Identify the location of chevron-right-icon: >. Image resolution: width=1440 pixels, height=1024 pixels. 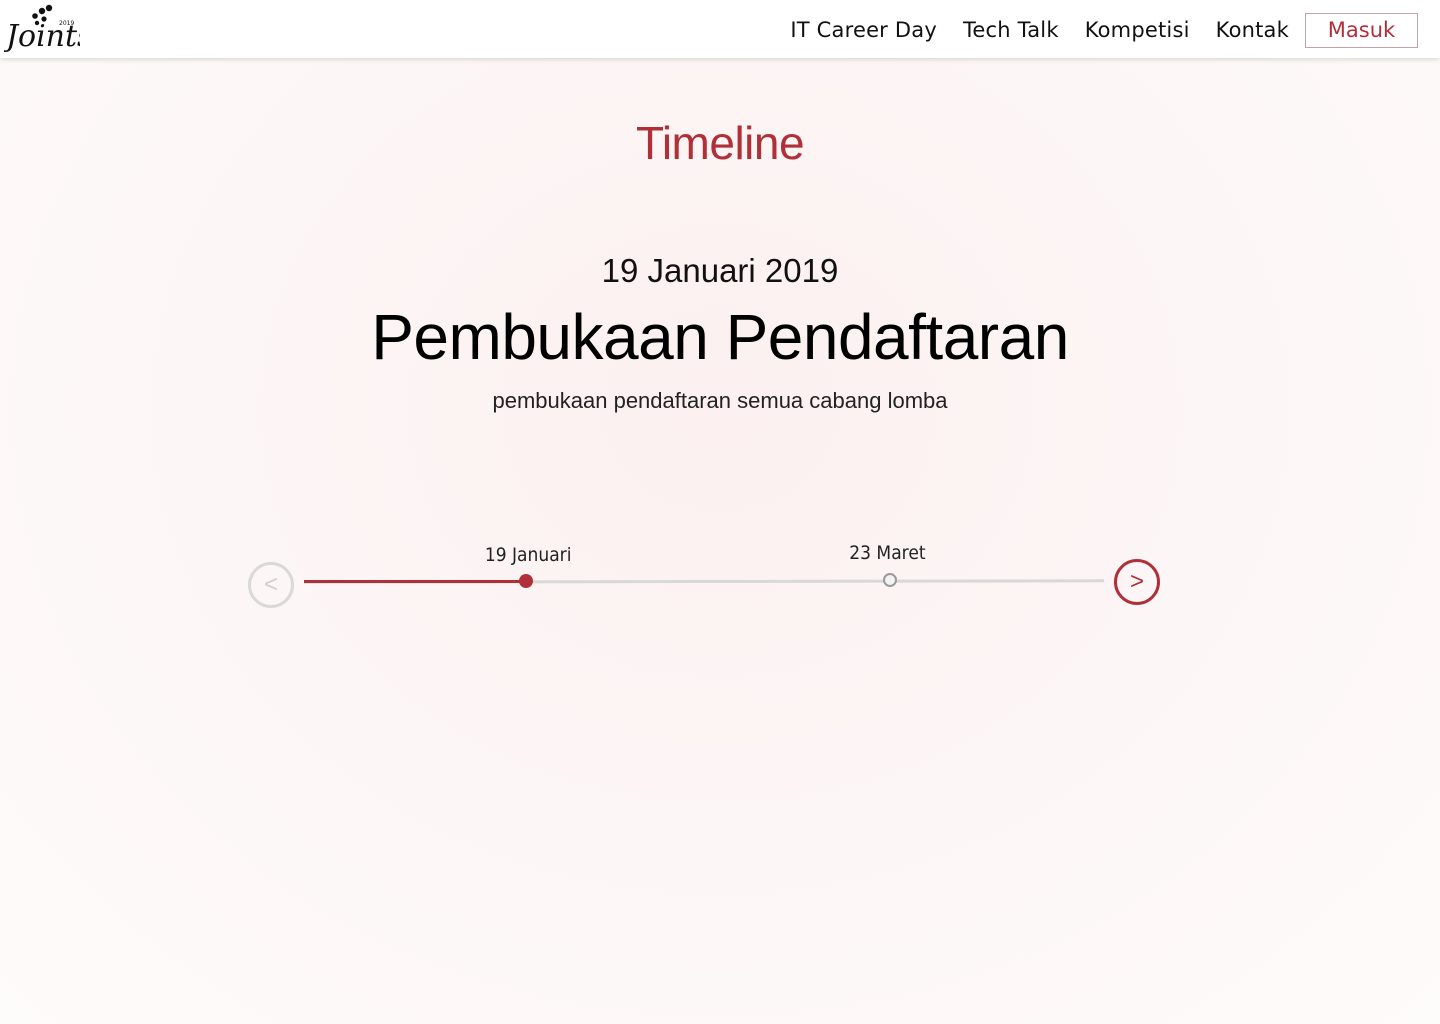
(1136, 581).